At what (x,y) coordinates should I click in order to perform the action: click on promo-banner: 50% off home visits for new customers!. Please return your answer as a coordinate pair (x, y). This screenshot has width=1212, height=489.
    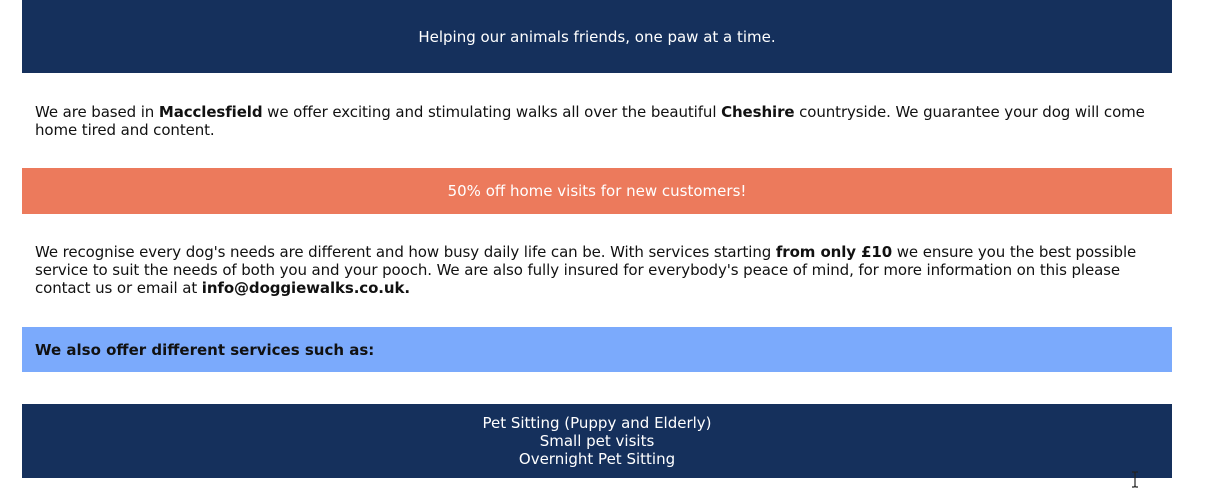
    Looking at the image, I should click on (597, 191).